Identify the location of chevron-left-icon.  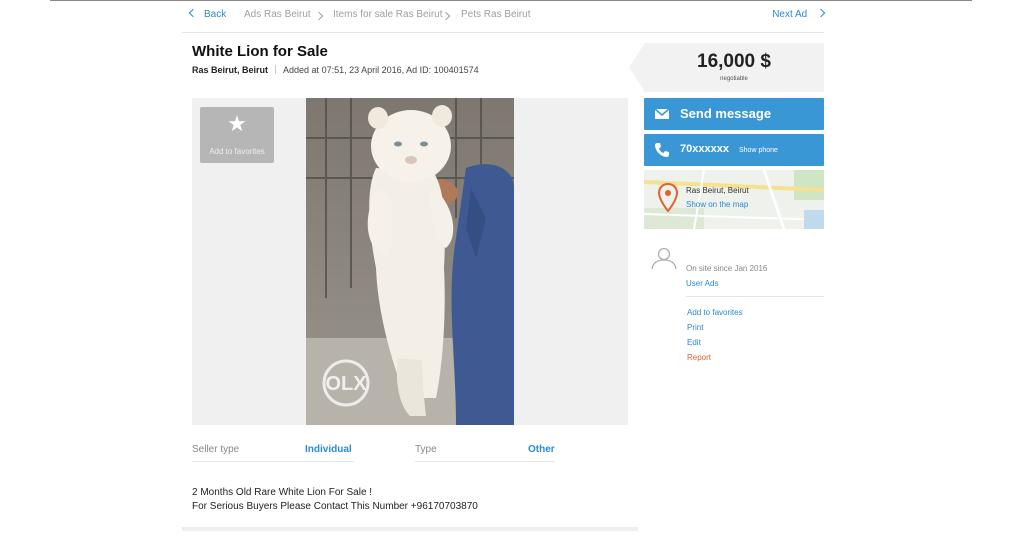
(193, 13).